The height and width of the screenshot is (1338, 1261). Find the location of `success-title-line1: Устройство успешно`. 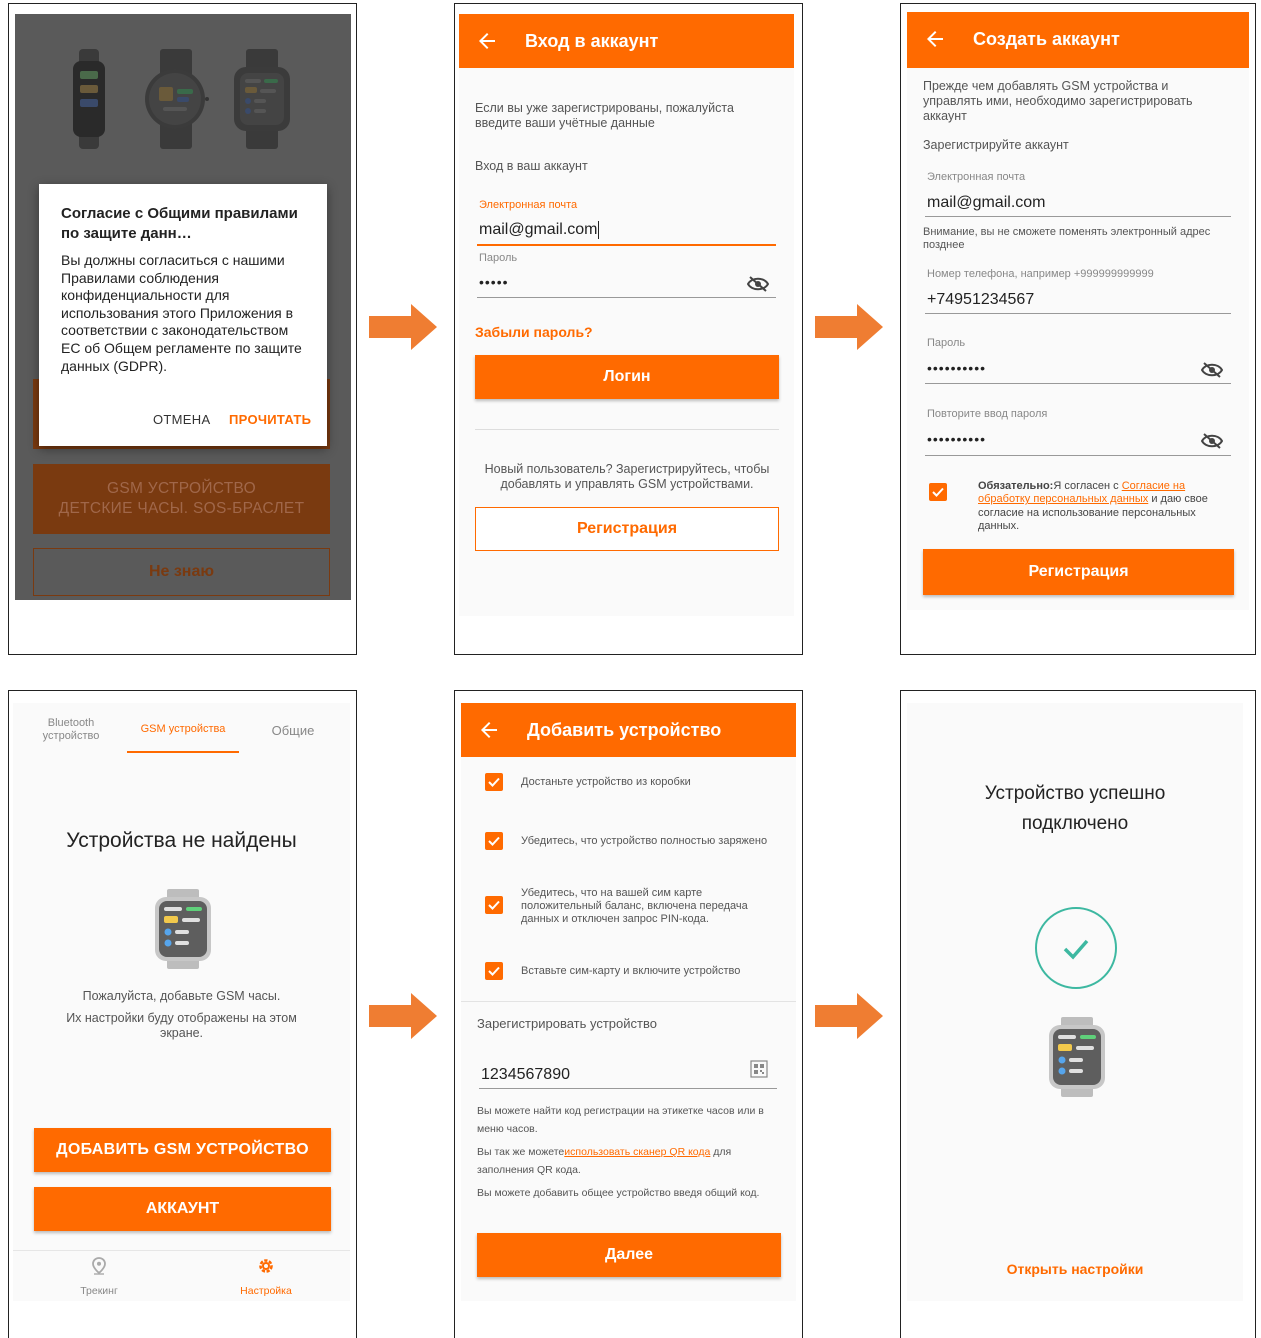

success-title-line1: Устройство успешно is located at coordinates (1075, 793).